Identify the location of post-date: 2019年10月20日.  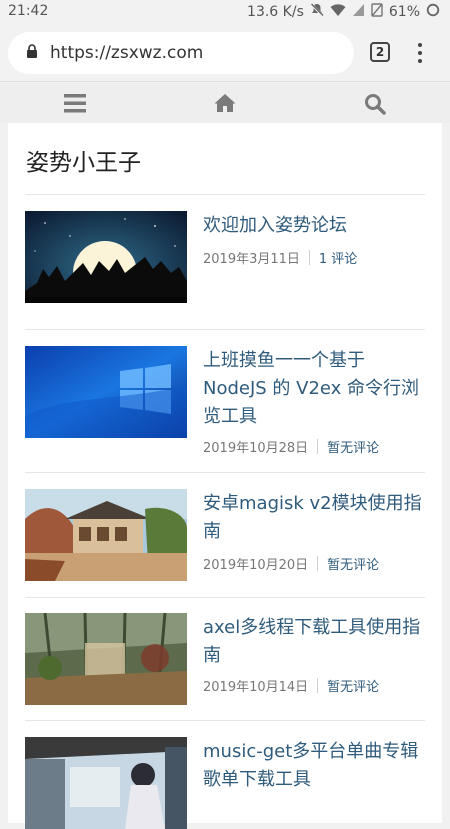
(256, 565).